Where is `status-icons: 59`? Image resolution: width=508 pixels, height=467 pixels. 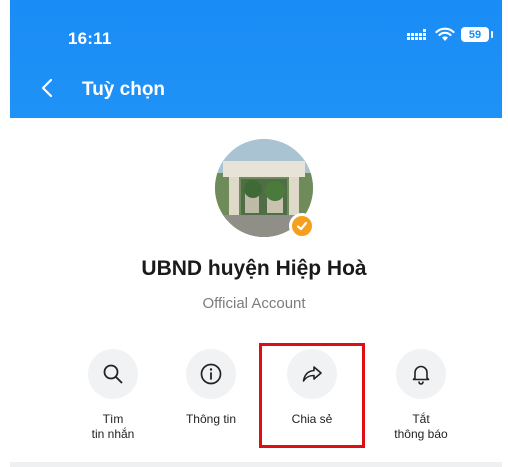 status-icons: 59 is located at coordinates (450, 34).